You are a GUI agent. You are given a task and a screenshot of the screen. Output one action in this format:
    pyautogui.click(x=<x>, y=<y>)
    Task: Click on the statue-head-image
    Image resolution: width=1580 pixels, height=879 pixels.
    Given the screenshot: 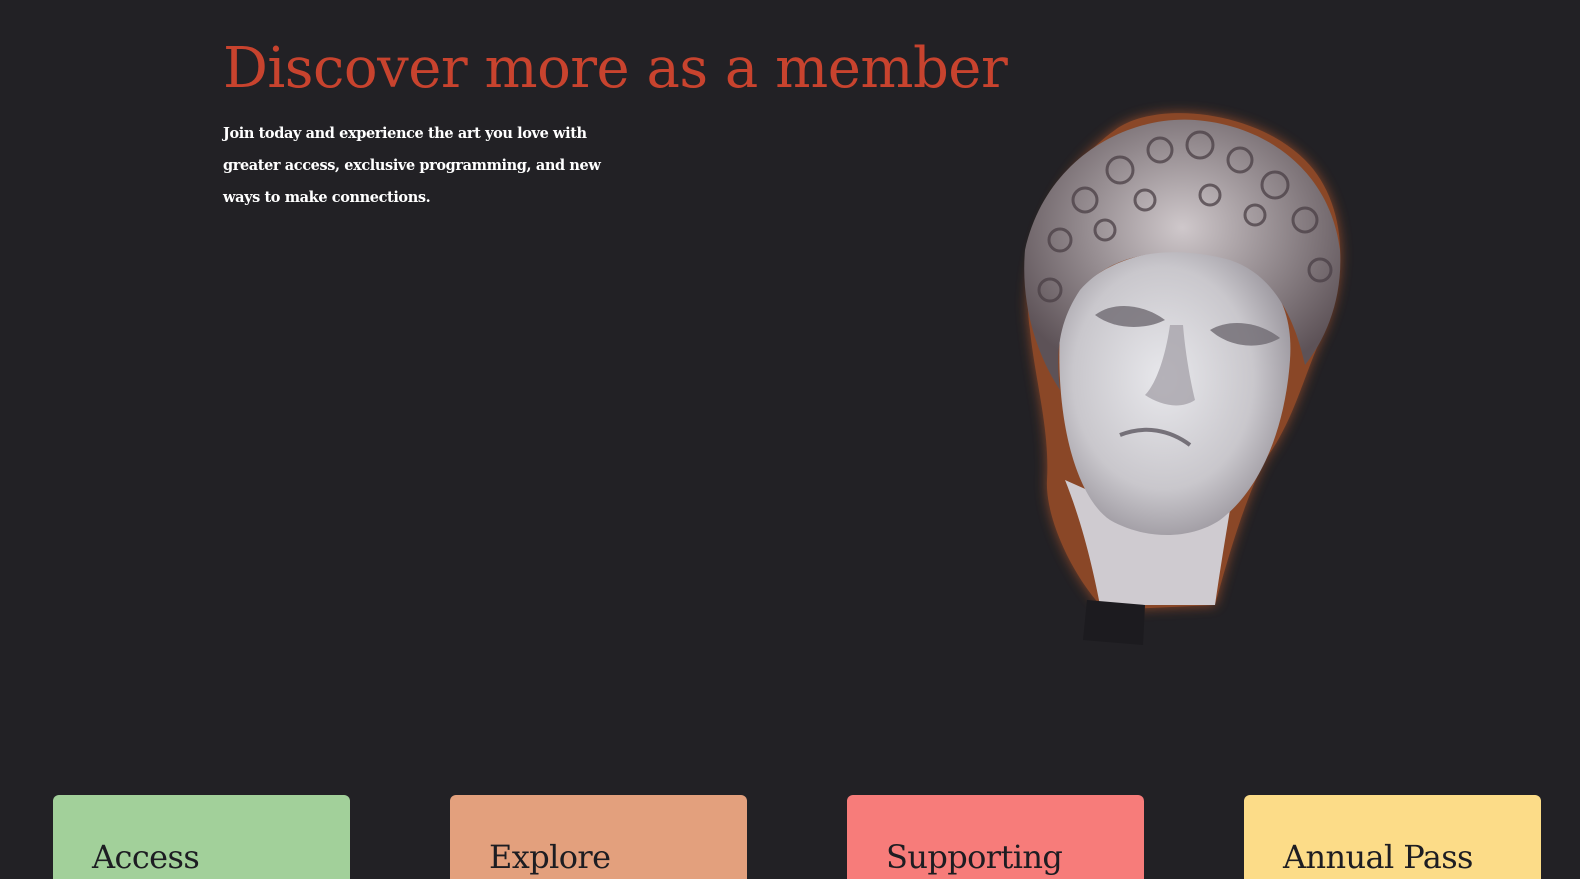 What is the action you would take?
    pyautogui.click(x=1185, y=380)
    